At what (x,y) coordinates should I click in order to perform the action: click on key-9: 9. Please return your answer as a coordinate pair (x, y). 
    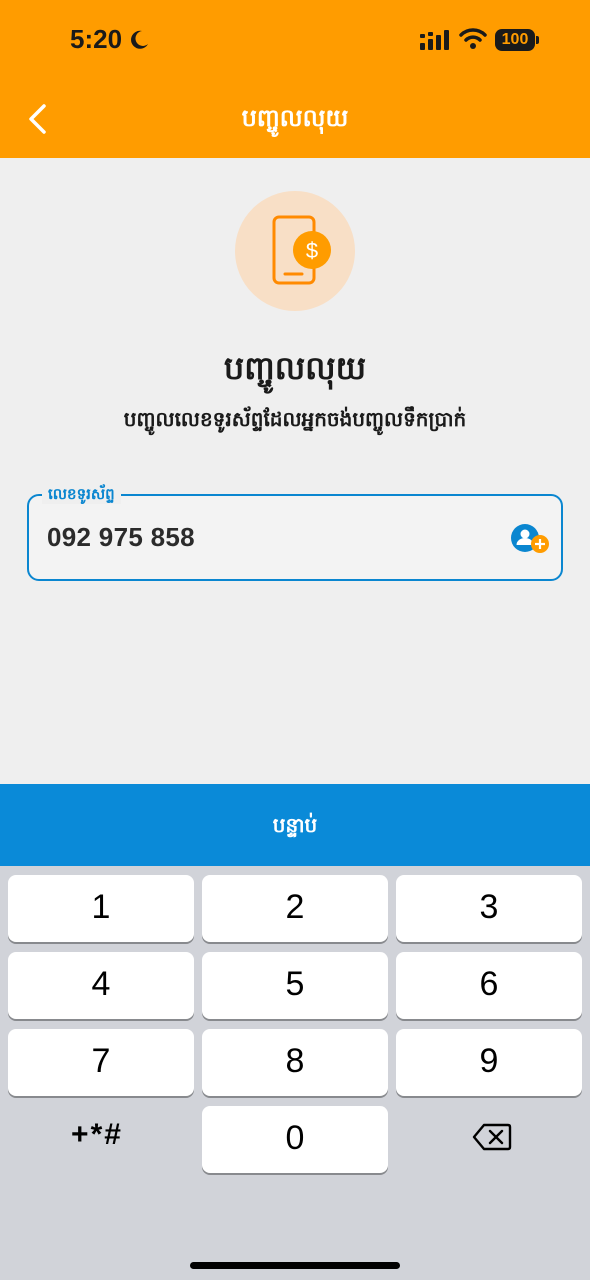
    Looking at the image, I should click on (489, 1062).